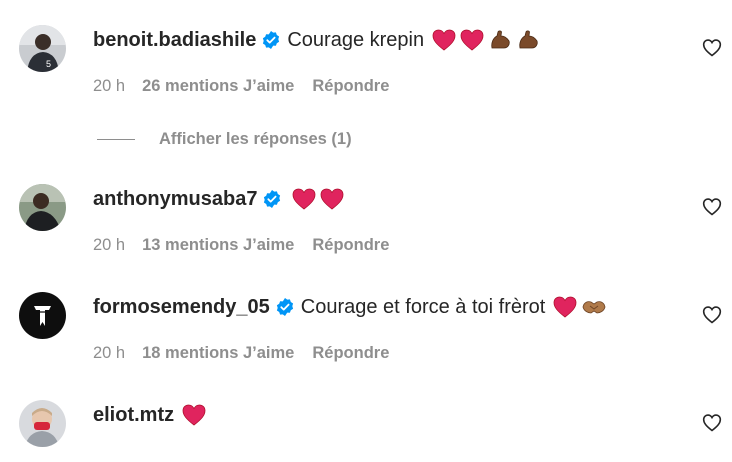 This screenshot has height=462, width=732. I want to click on username: anthonymusaba7, so click(175, 199).